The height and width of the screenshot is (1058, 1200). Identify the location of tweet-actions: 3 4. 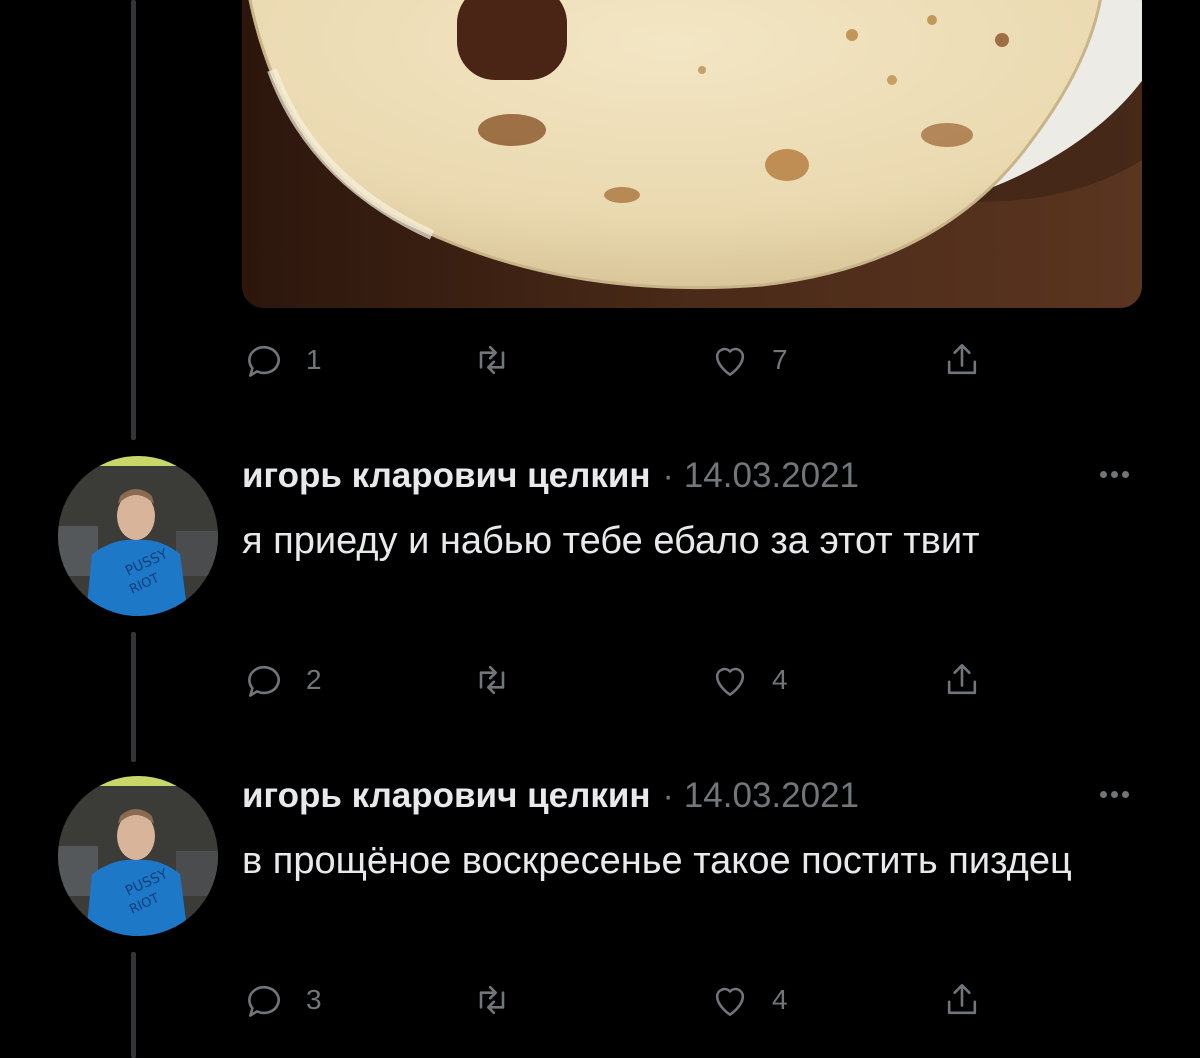
(622, 1000).